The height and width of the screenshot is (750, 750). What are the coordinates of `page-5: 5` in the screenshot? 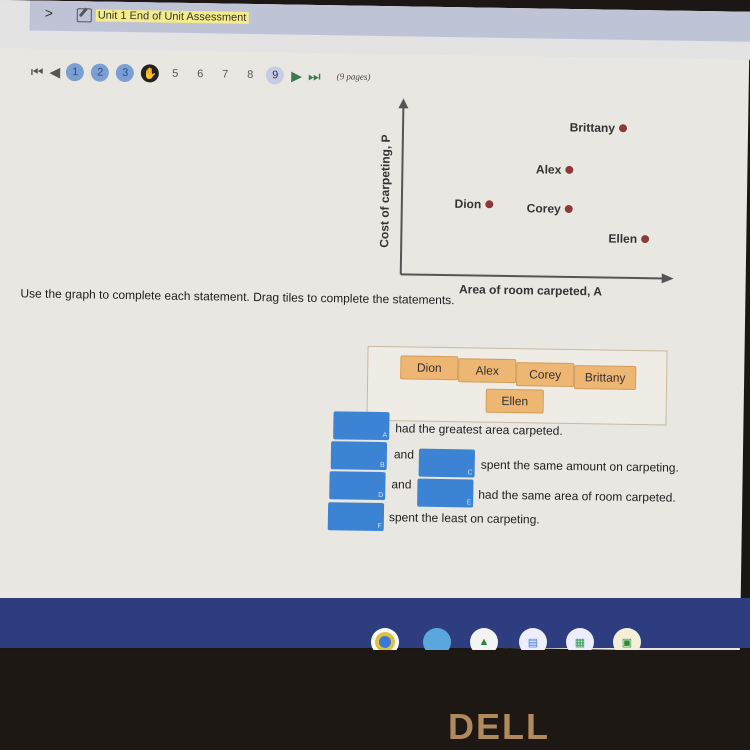 It's located at (175, 74).